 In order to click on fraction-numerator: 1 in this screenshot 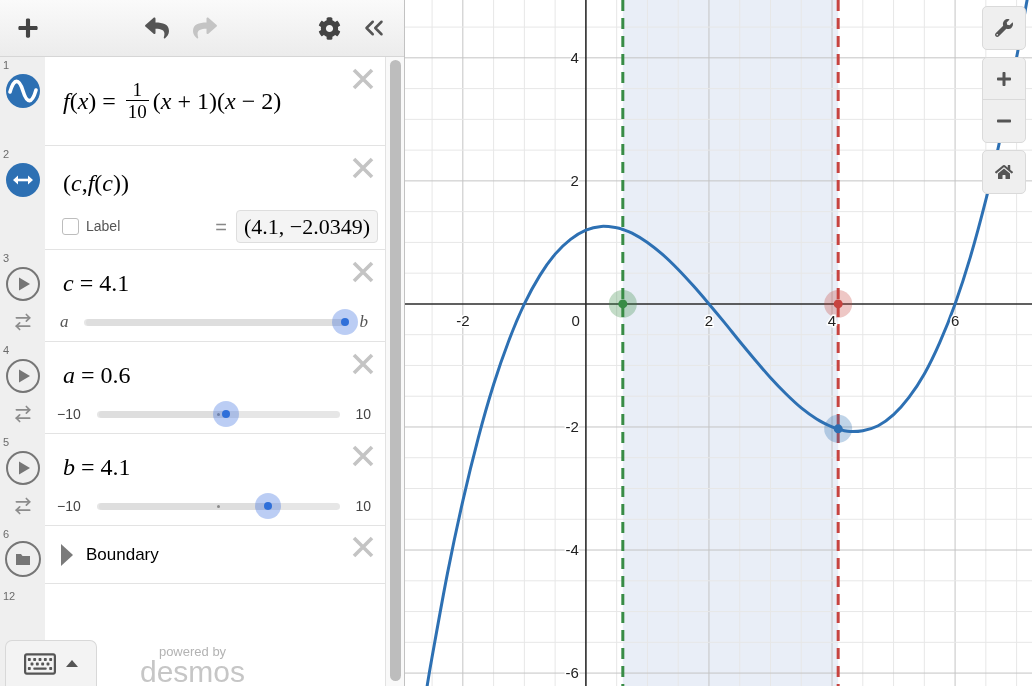, I will do `click(137, 89)`.